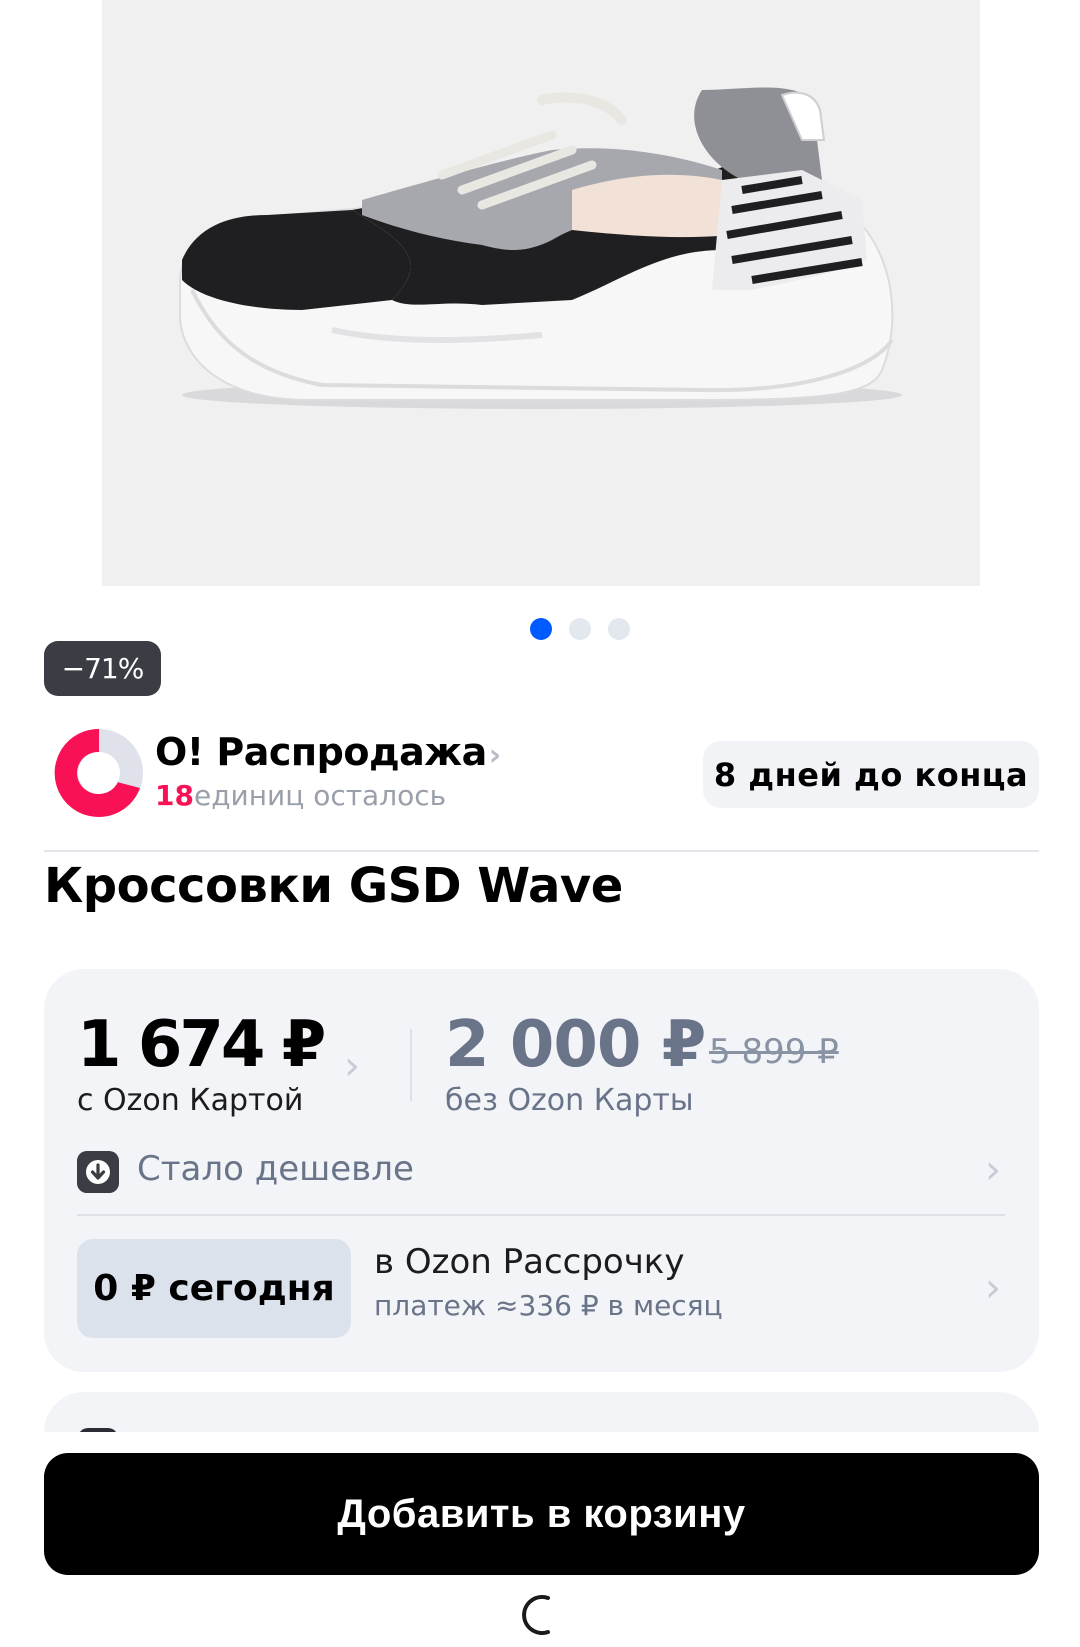 The image size is (1080, 1647). What do you see at coordinates (321, 752) in the screenshot?
I see `promo-title-text: O! Распродажа` at bounding box center [321, 752].